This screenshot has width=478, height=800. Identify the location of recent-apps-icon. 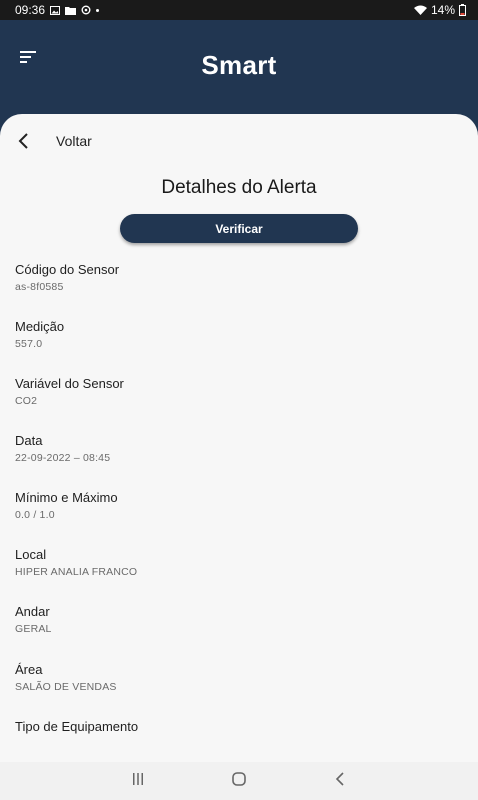
(138, 781).